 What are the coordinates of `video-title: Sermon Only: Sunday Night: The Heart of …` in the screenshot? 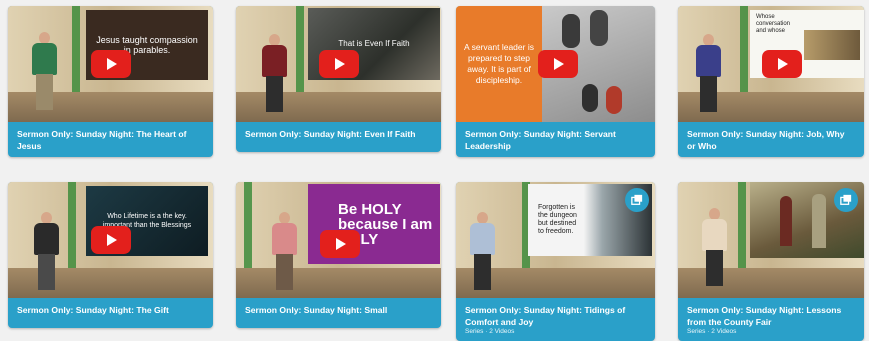 It's located at (110, 140).